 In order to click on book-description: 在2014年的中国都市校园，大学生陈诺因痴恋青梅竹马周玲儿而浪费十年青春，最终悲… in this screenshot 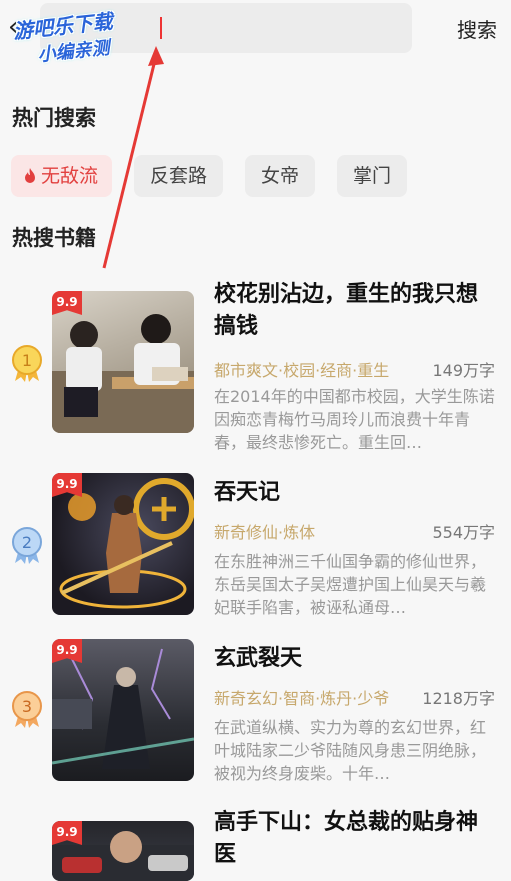, I will do `click(354, 419)`.